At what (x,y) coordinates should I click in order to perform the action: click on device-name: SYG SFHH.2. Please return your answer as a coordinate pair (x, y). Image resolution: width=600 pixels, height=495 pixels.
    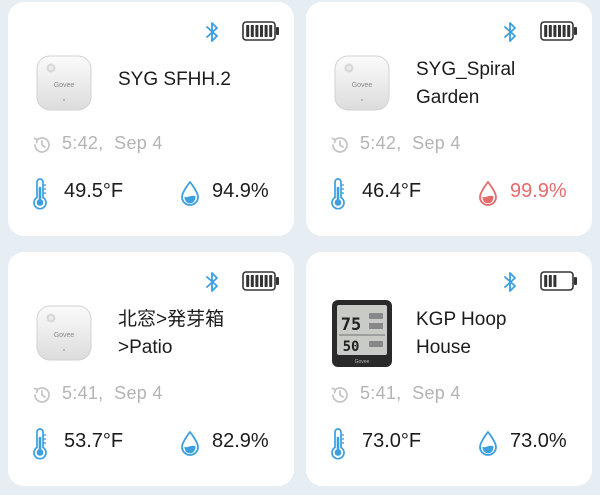
    Looking at the image, I should click on (174, 79).